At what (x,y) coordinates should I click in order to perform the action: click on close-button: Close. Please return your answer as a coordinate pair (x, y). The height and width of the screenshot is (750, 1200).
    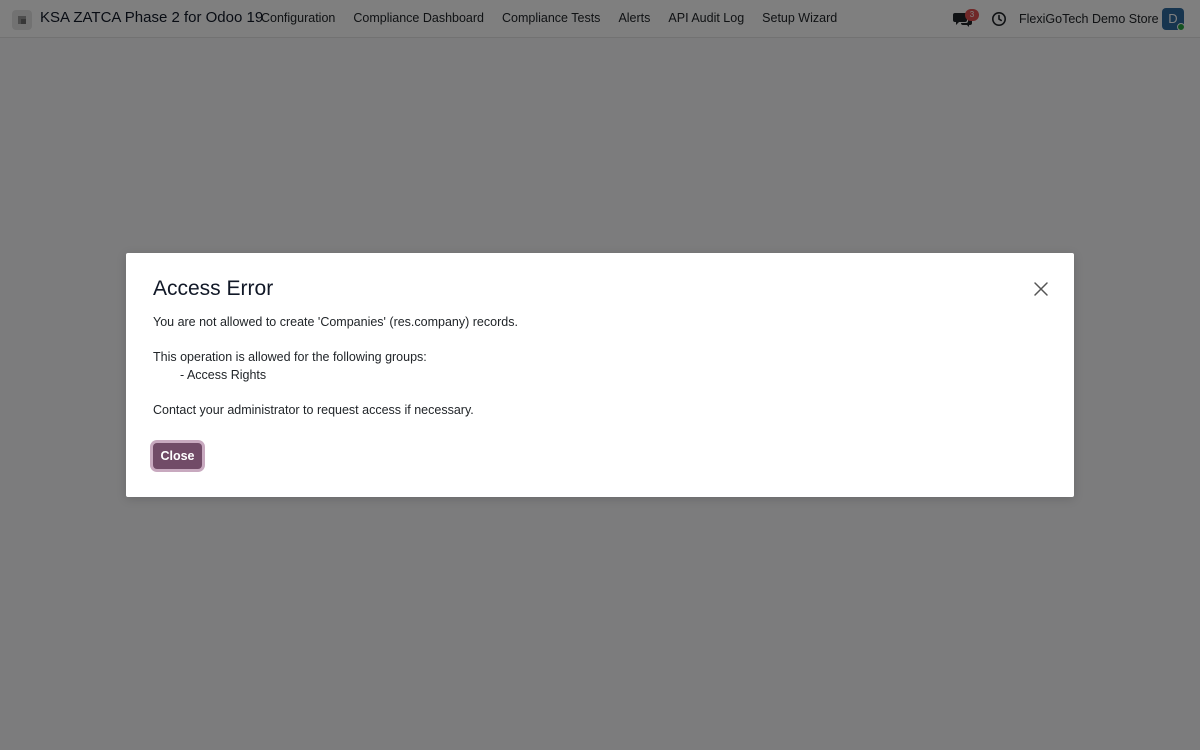
    Looking at the image, I should click on (177, 456).